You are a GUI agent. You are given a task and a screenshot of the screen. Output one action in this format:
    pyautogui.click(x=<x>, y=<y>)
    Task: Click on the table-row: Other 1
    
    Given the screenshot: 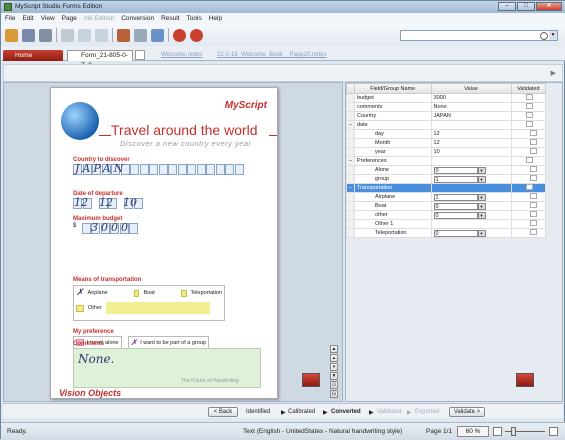 What is the action you would take?
    pyautogui.click(x=446, y=224)
    